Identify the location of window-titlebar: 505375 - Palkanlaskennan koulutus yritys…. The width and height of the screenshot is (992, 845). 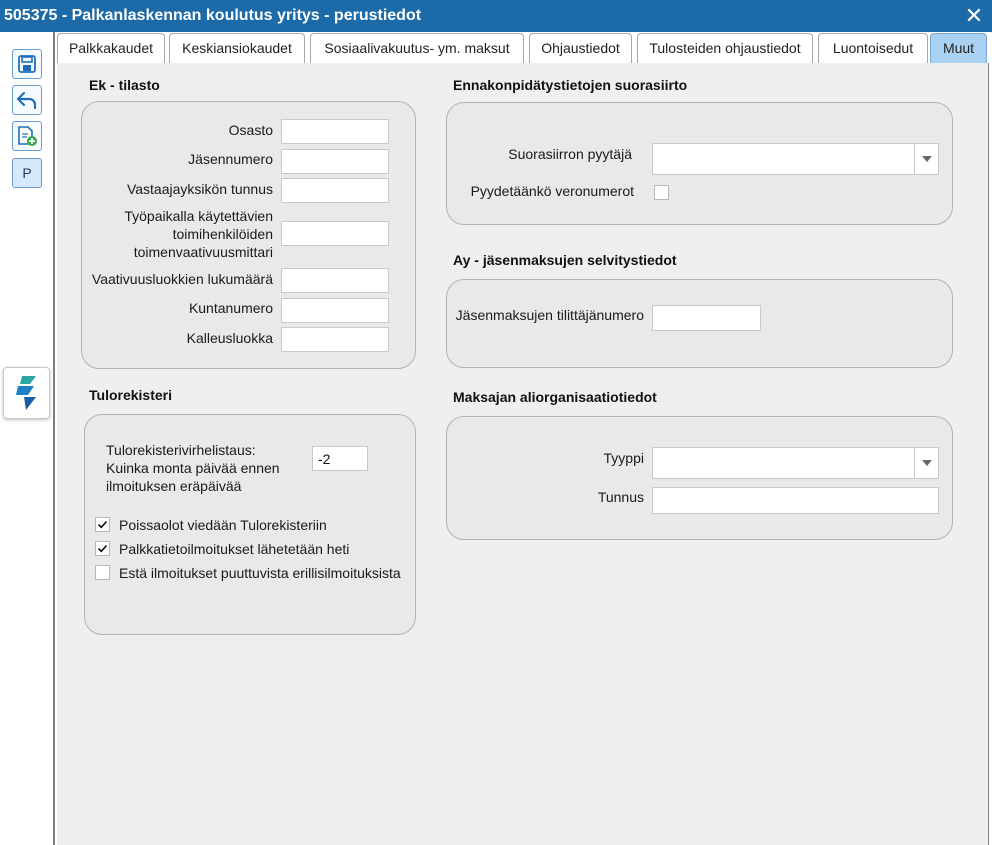
(496, 16).